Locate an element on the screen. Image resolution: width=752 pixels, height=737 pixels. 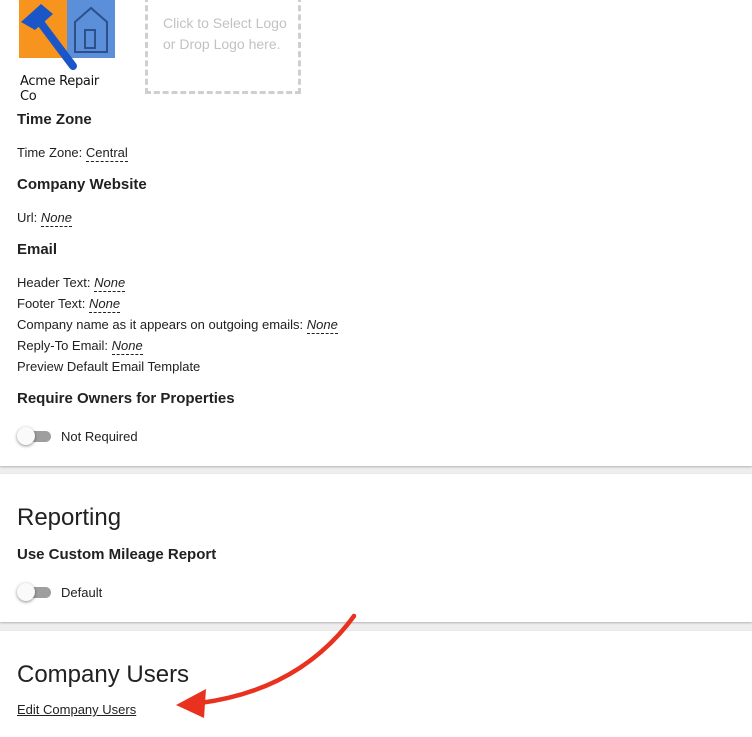
company-users-title: Company Users is located at coordinates (103, 674).